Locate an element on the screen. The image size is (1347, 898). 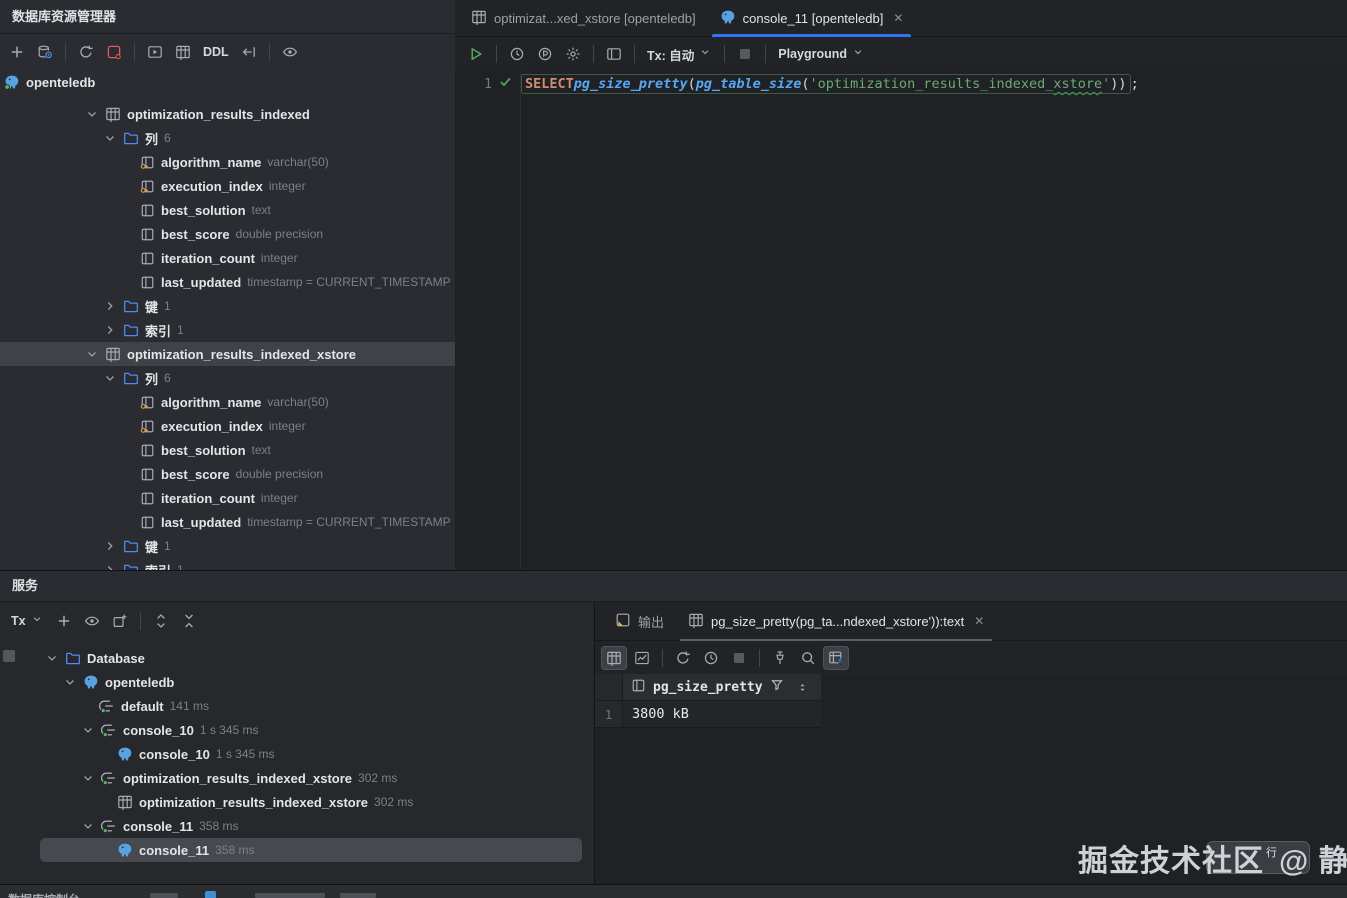
ddl-button: DDL is located at coordinates (216, 52).